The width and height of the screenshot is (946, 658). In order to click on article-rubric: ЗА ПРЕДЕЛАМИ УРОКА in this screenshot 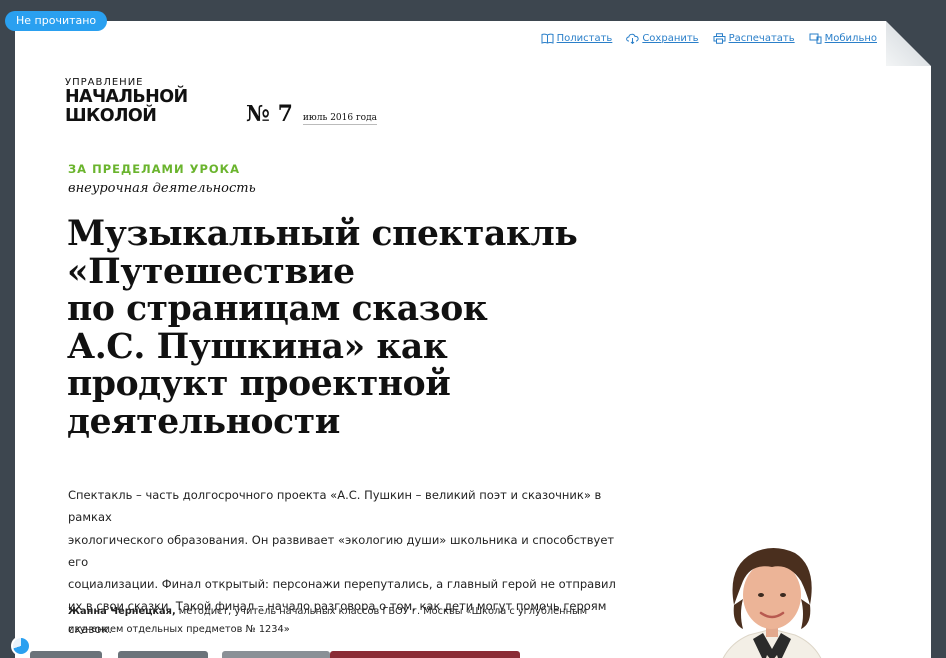, I will do `click(154, 169)`.